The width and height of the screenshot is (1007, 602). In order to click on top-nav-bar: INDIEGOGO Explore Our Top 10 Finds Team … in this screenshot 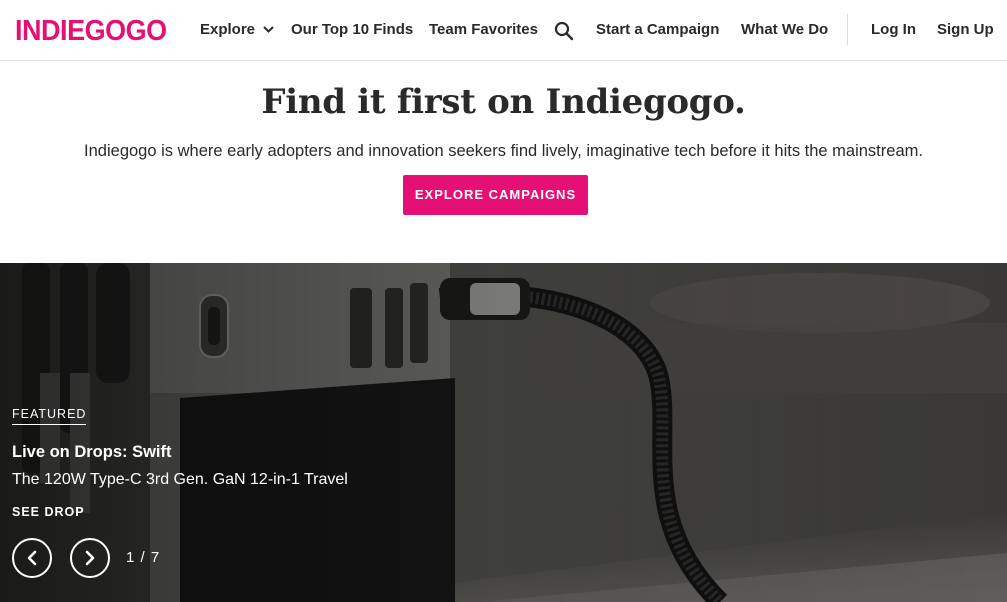, I will do `click(503, 30)`.